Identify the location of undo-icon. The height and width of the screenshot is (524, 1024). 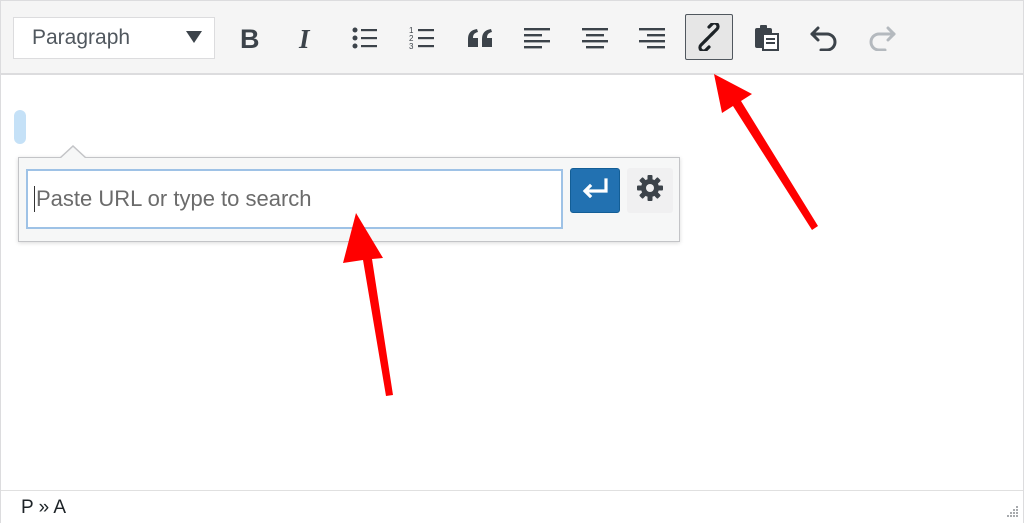
(824, 38).